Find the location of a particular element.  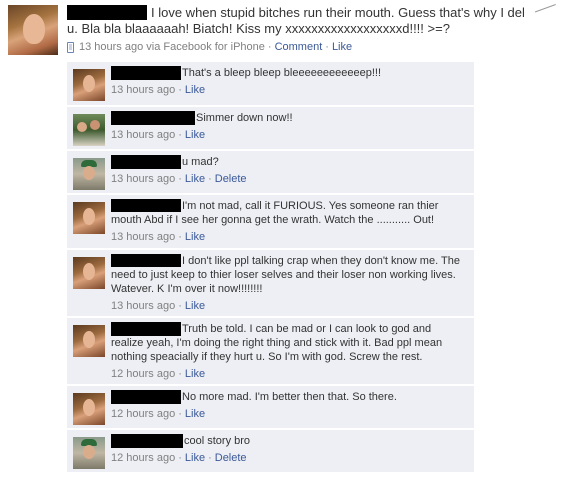

comment-meta: 12 hours ago · Like · Delete is located at coordinates (288, 458).